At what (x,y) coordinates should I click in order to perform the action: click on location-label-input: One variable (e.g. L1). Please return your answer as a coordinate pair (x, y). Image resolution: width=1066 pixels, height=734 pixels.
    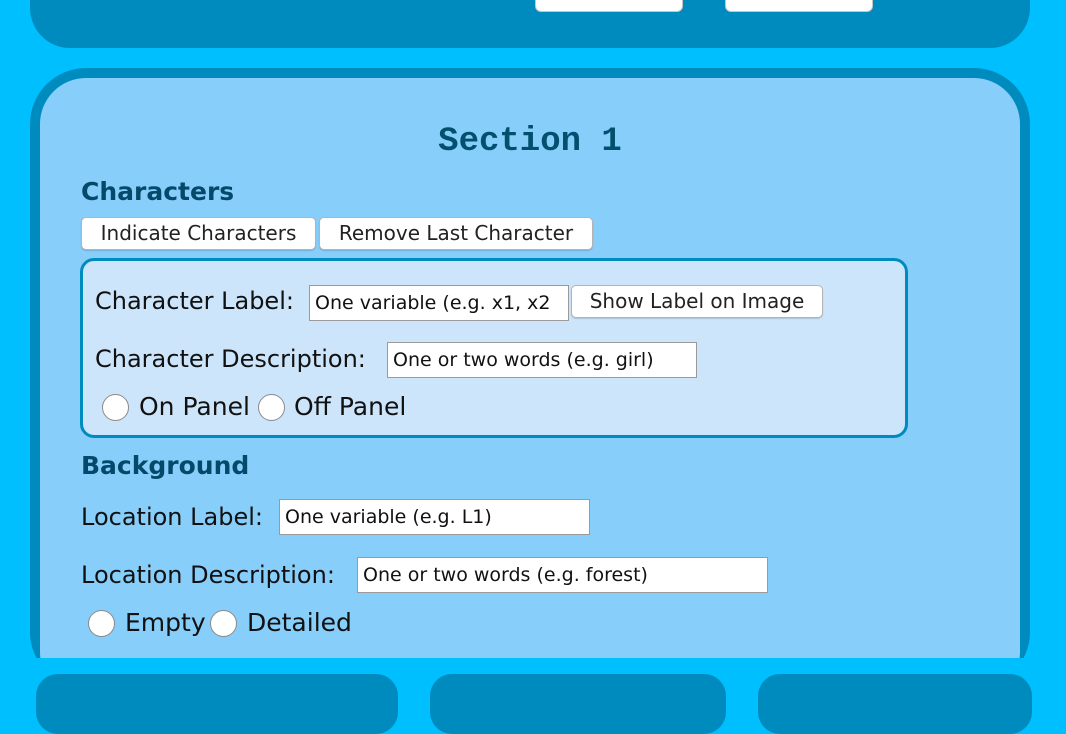
    Looking at the image, I should click on (434, 517).